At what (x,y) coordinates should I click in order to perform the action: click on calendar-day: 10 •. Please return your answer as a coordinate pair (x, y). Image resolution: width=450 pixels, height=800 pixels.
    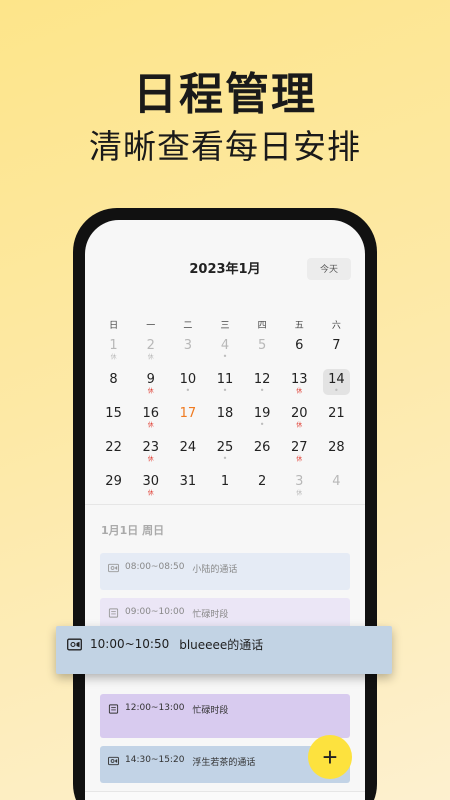
    Looking at the image, I should click on (187, 383).